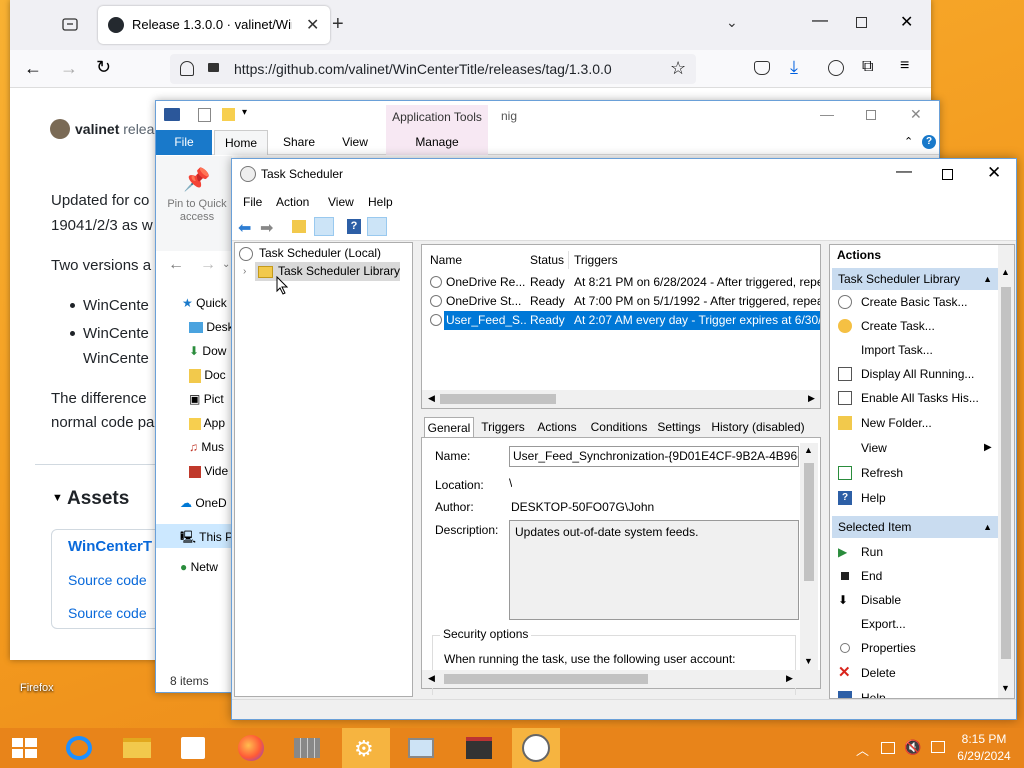  I want to click on nav-quick-access: ★ Quick, so click(204, 303).